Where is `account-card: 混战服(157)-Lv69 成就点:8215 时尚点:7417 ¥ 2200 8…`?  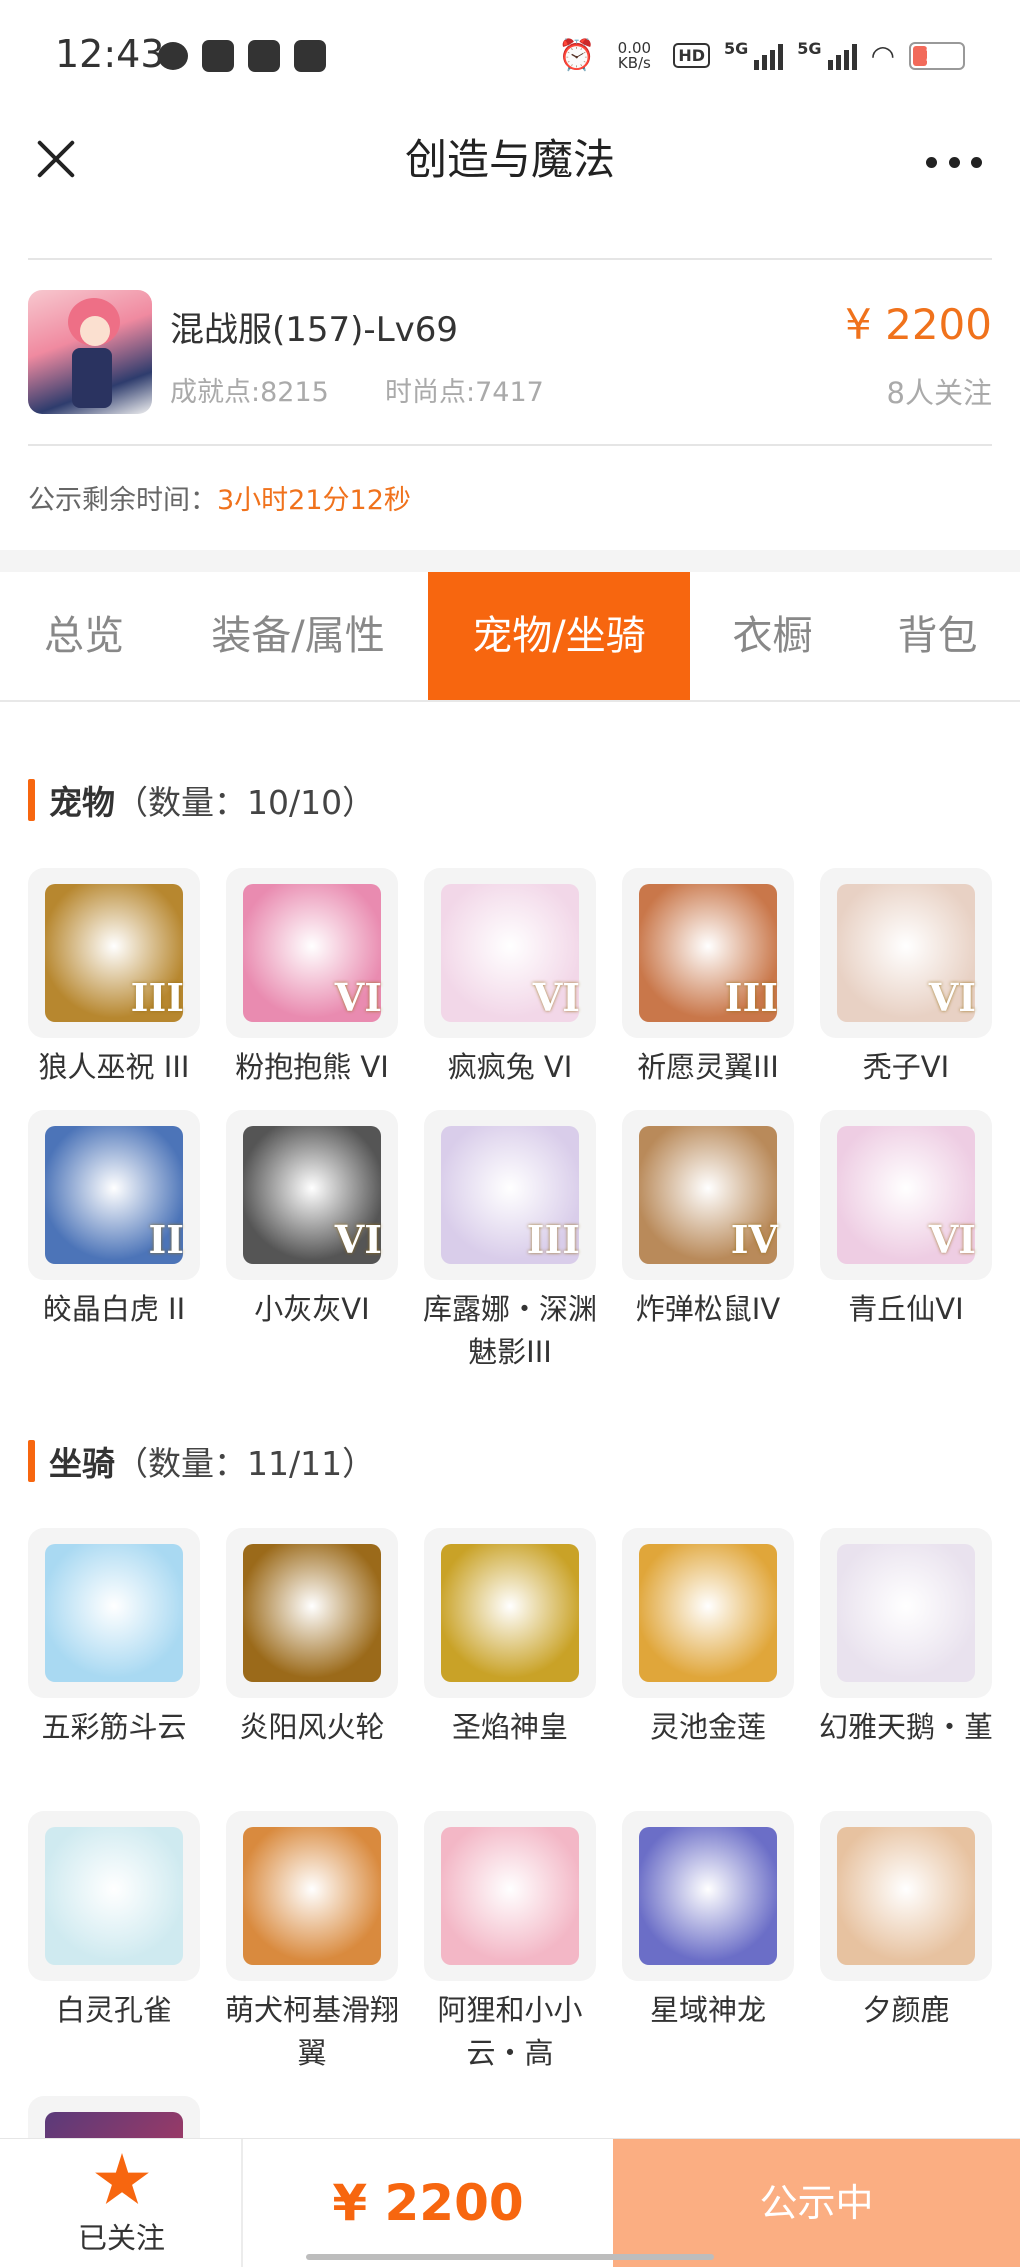 account-card: 混战服(157)-Lv69 成就点:8215 时尚点:7417 ¥ 2200 8… is located at coordinates (510, 354).